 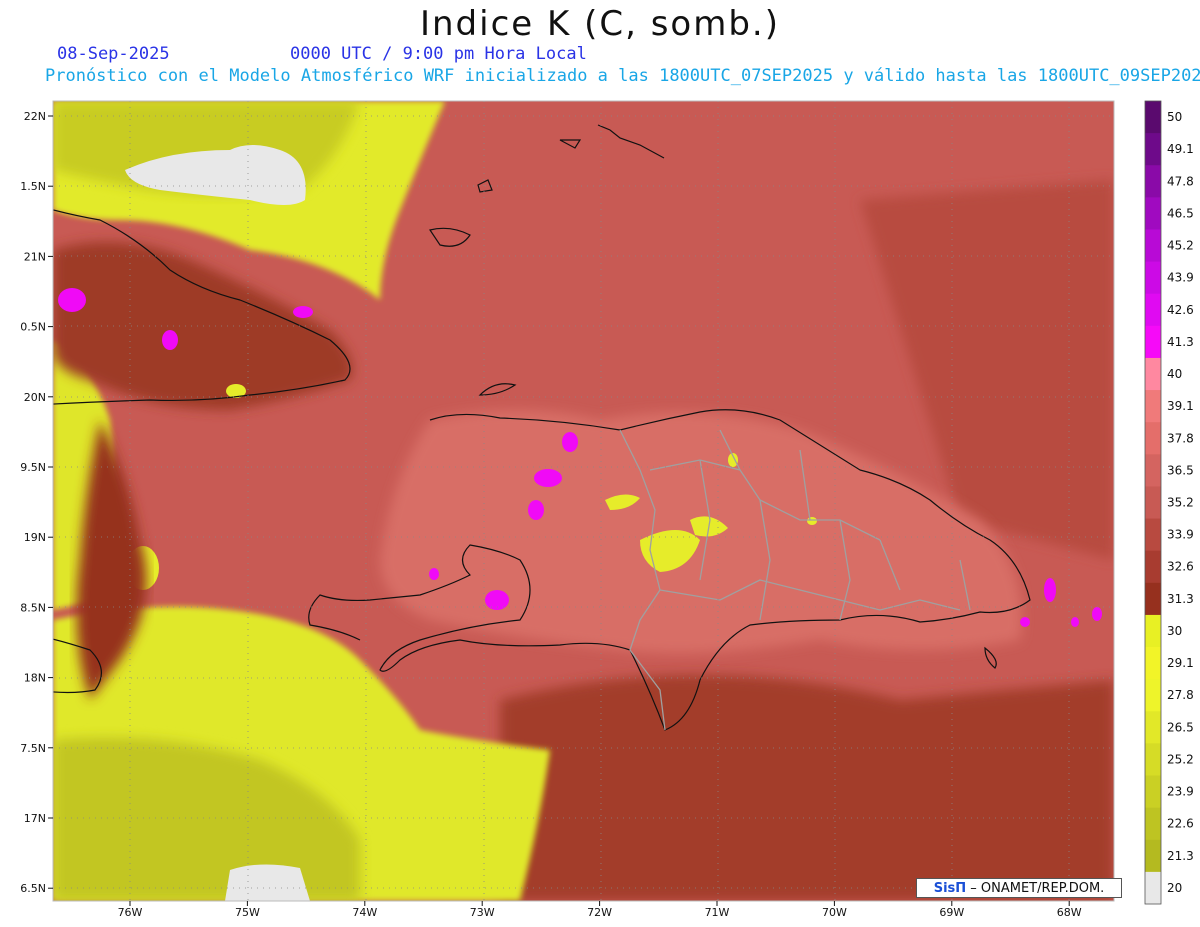 I want to click on credit-text: – ONAMET/REP.DOM., so click(x=1035, y=888).